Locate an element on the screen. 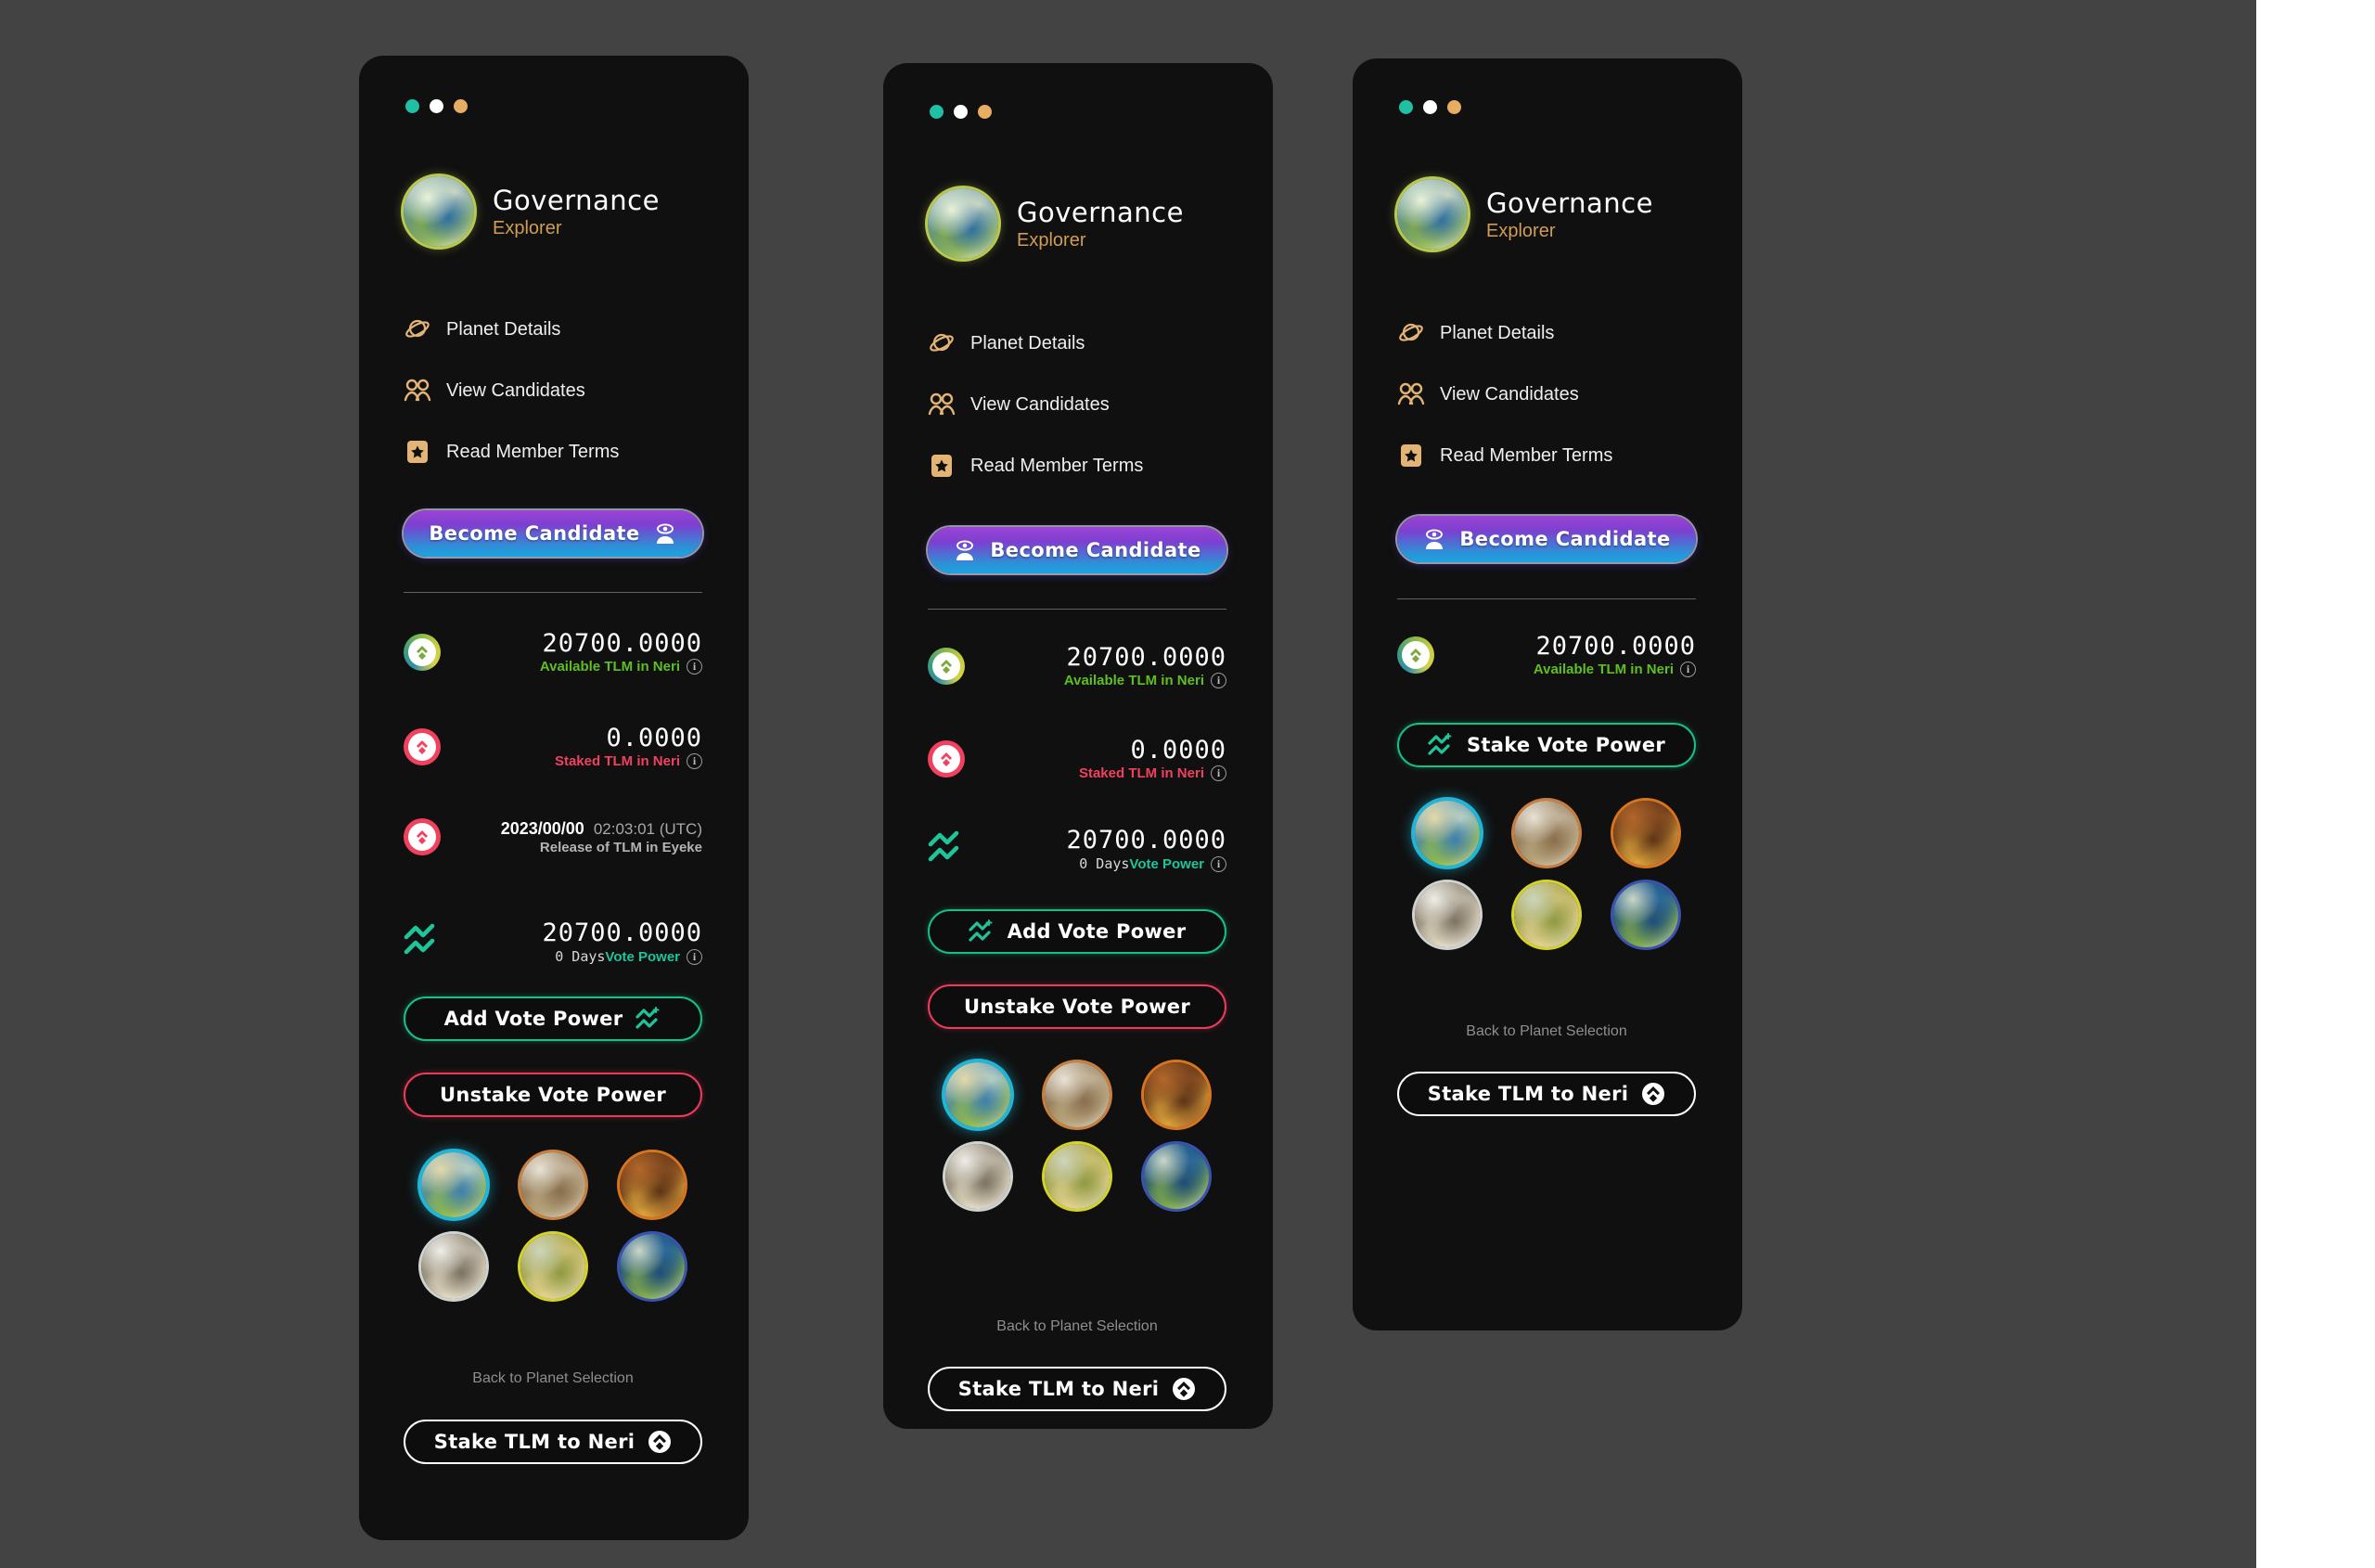 The height and width of the screenshot is (1568, 2375). stat-staked-tlm: 0.0000 Staked TLM in Neri i is located at coordinates (1077, 759).